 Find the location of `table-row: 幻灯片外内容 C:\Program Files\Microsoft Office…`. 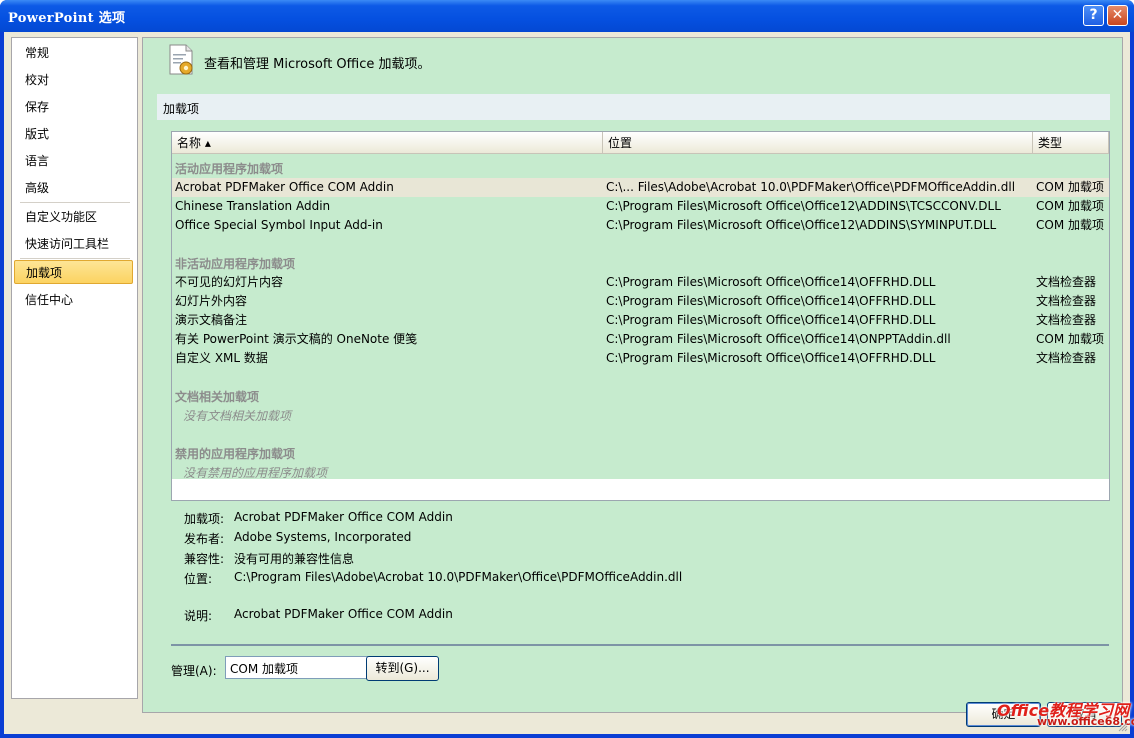

table-row: 幻灯片外内容 C:\Program Files\Microsoft Office… is located at coordinates (640, 301).